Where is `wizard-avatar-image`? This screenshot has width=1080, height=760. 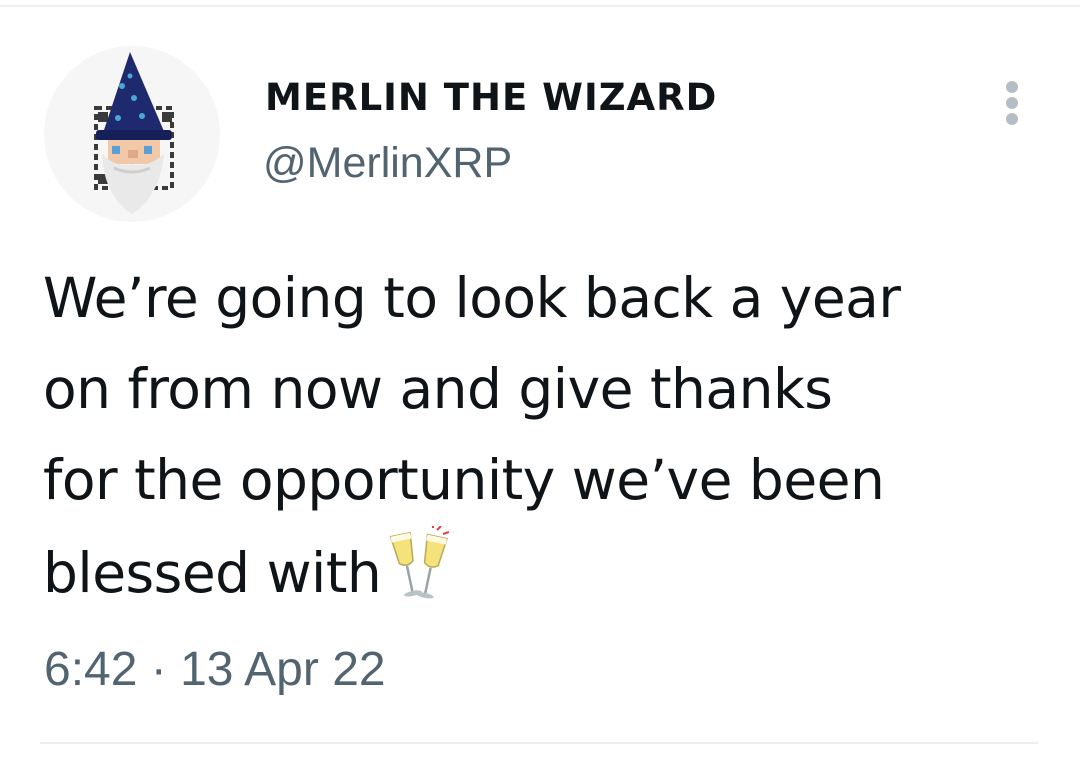 wizard-avatar-image is located at coordinates (132, 134).